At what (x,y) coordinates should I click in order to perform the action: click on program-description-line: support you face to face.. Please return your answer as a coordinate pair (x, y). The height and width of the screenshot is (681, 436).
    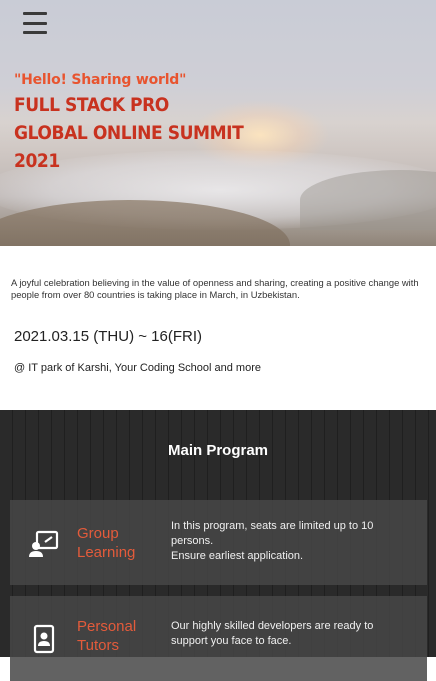
    Looking at the image, I should click on (231, 641).